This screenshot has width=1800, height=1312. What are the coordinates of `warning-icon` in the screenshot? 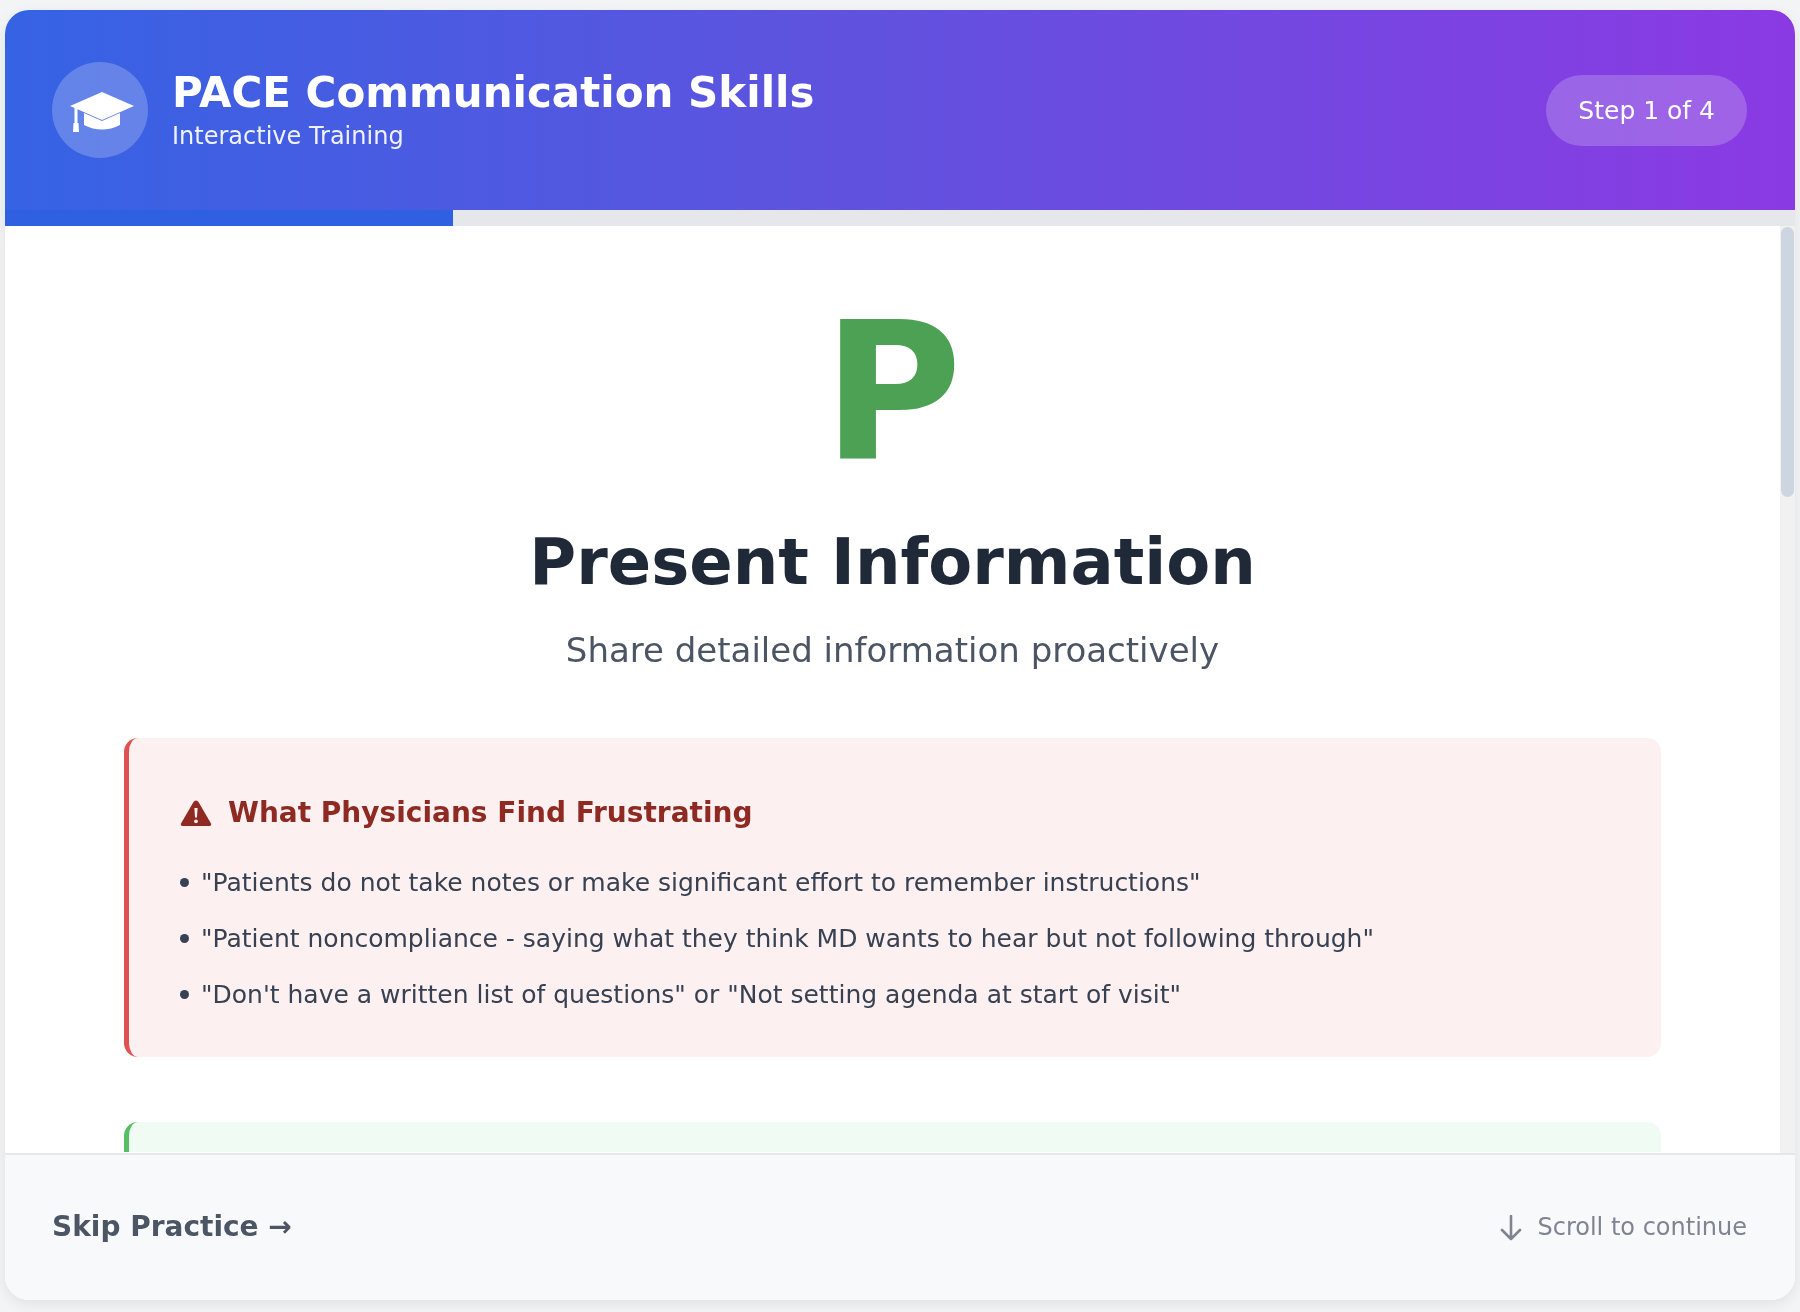 It's located at (196, 813).